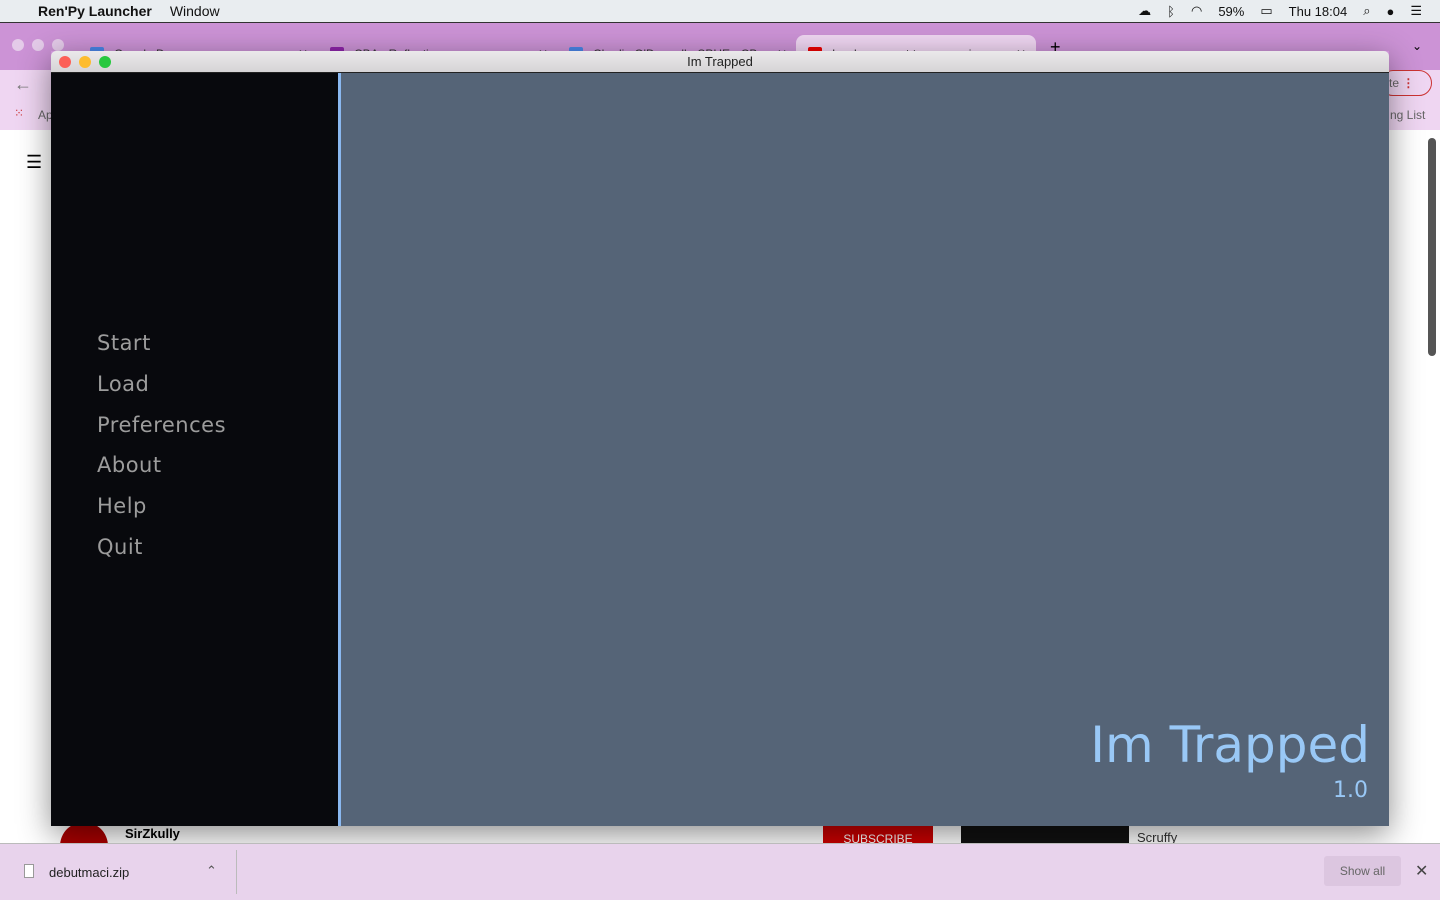 The height and width of the screenshot is (900, 1440). Describe the element at coordinates (1417, 46) in the screenshot. I see `tab-search-chevron-icon: ⌄` at that location.